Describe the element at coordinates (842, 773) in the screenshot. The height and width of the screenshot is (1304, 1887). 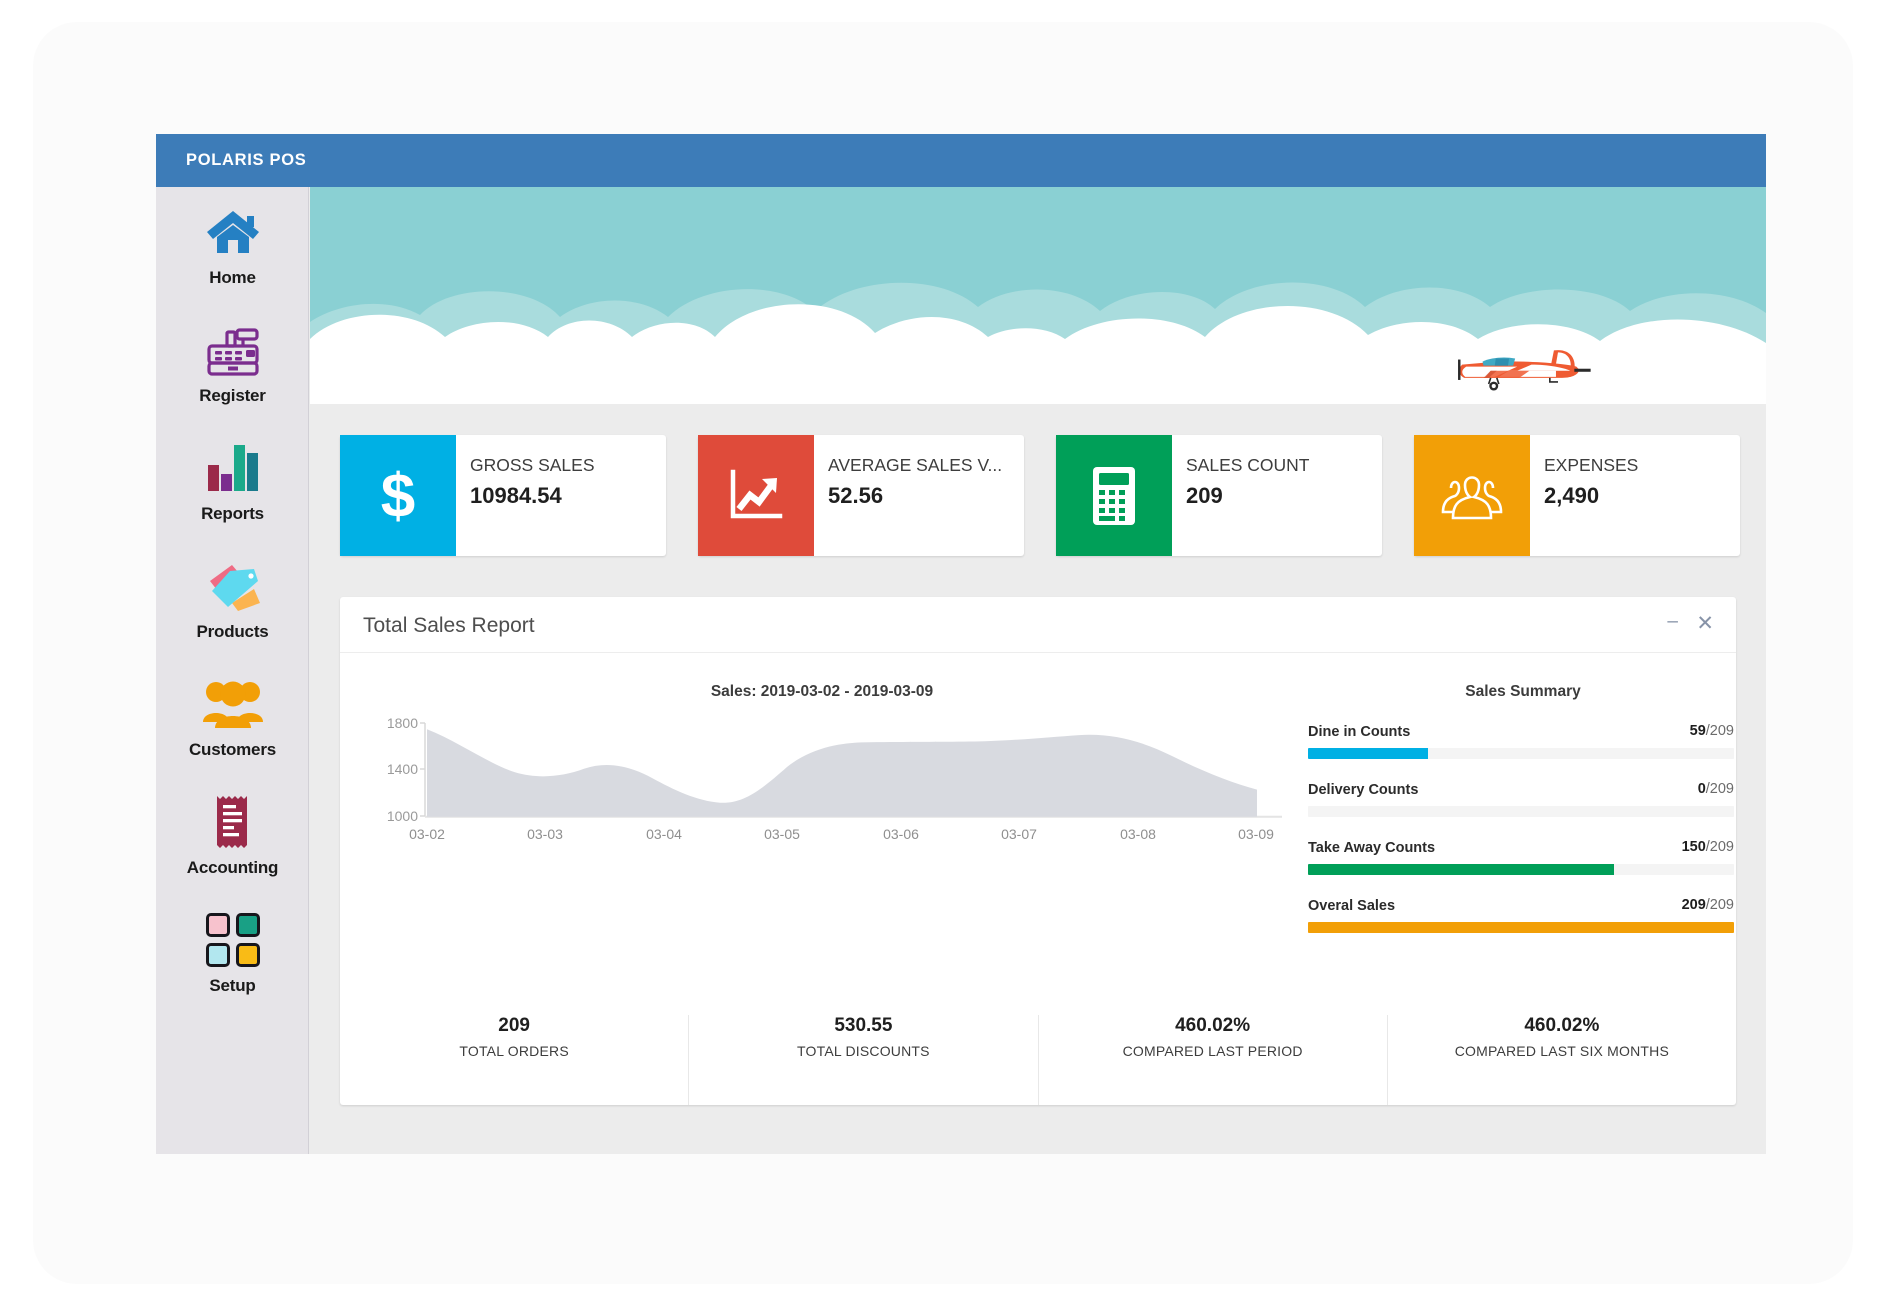
I see `chart-area-fill` at that location.